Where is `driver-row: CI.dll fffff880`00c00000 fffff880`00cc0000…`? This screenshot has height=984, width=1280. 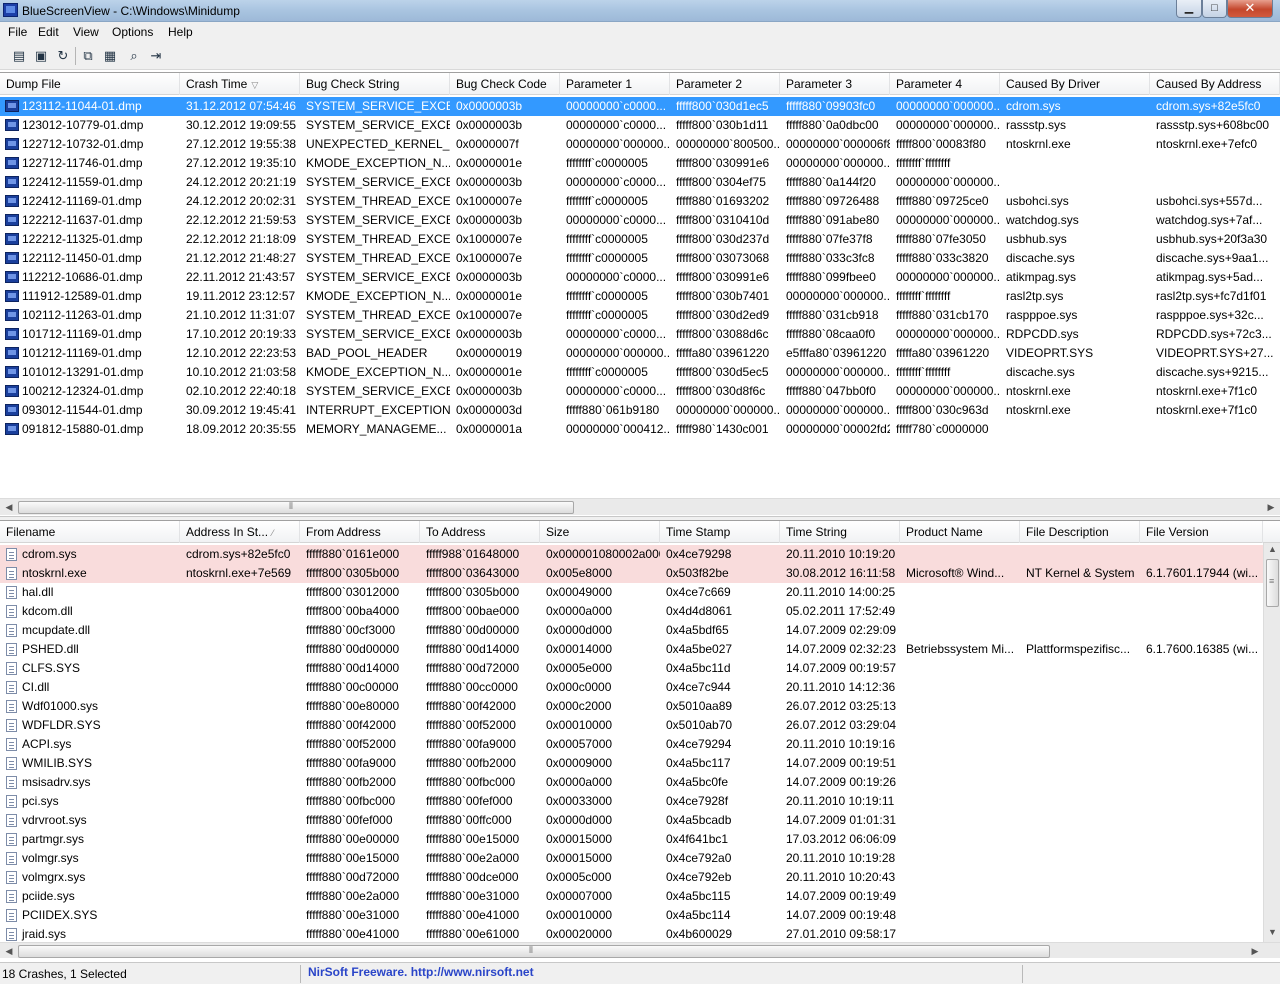 driver-row: CI.dll fffff880`00c00000 fffff880`00cc0000… is located at coordinates (631, 687).